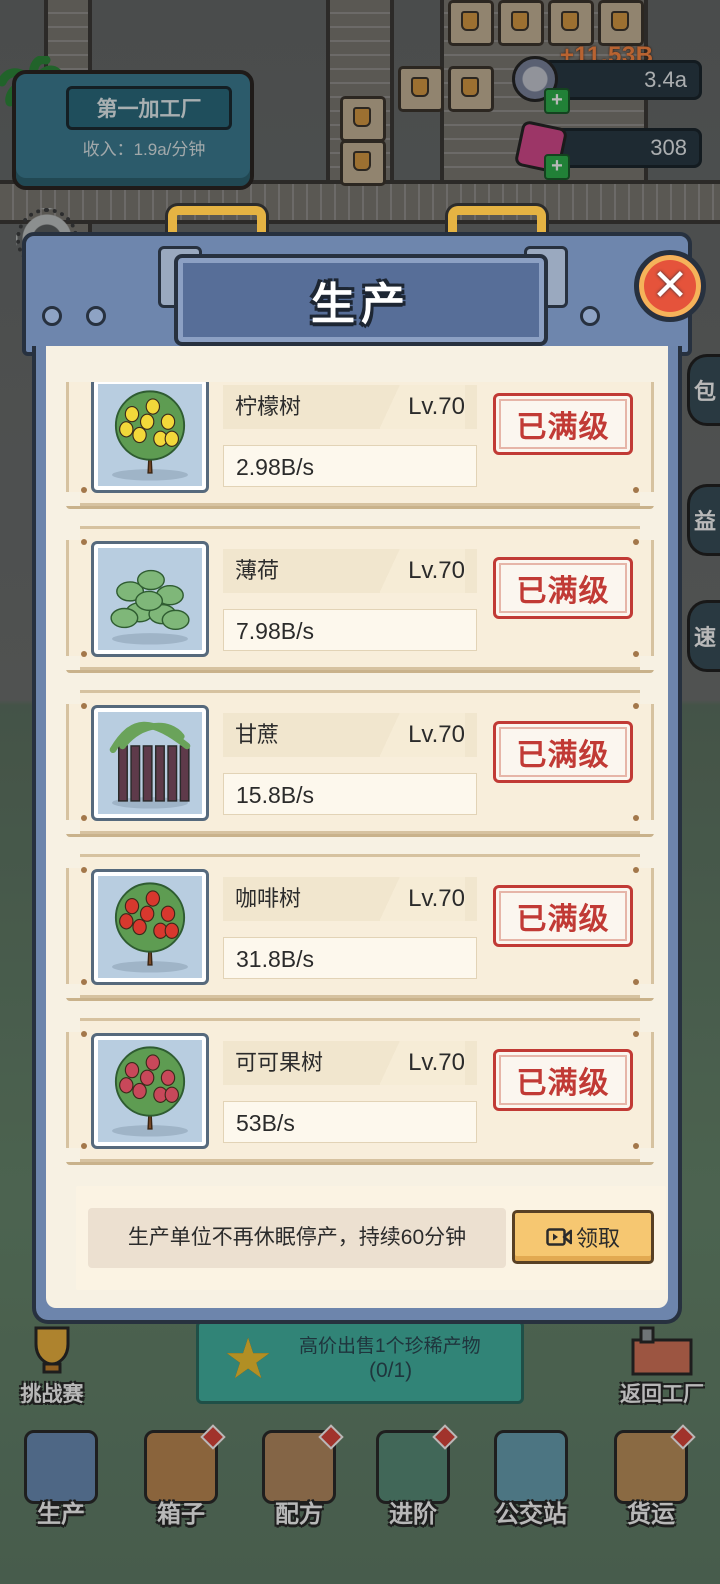 The width and height of the screenshot is (720, 1584). Describe the element at coordinates (350, 794) in the screenshot. I see `item-rate: 15.8B/s` at that location.